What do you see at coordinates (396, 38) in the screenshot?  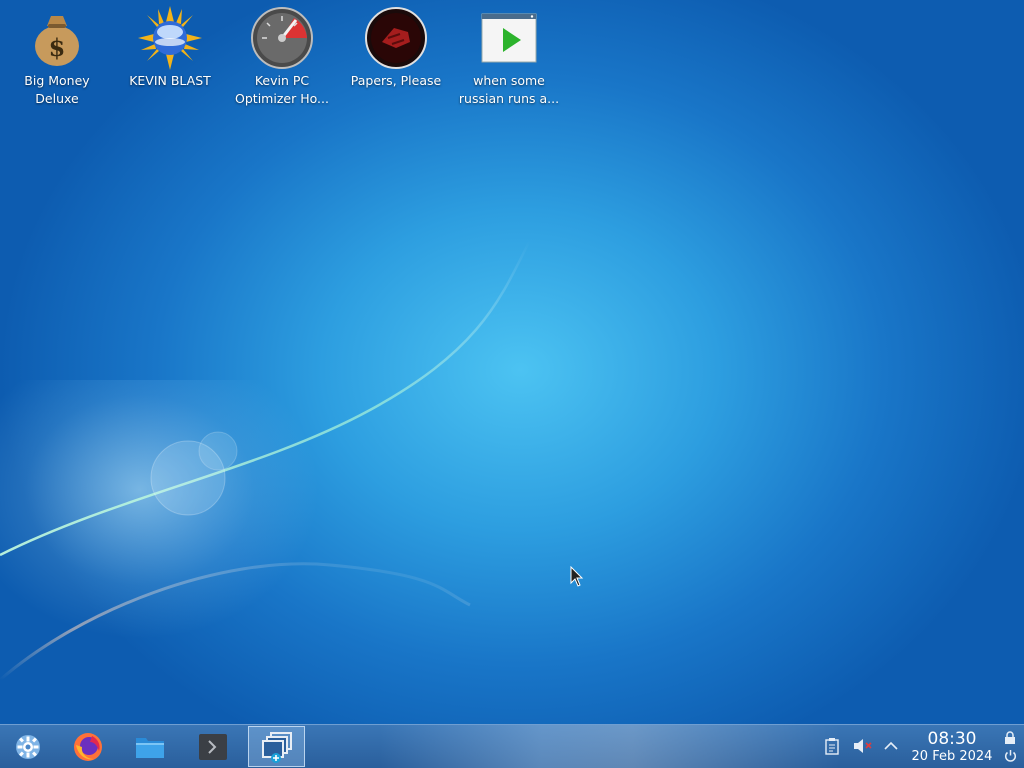 I see `papers-please-icon` at bounding box center [396, 38].